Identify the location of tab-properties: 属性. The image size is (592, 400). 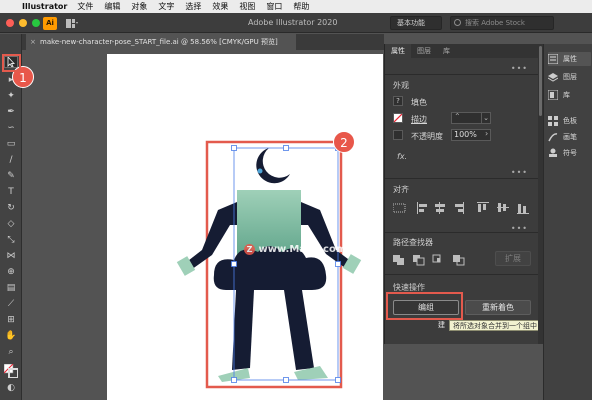
(398, 51).